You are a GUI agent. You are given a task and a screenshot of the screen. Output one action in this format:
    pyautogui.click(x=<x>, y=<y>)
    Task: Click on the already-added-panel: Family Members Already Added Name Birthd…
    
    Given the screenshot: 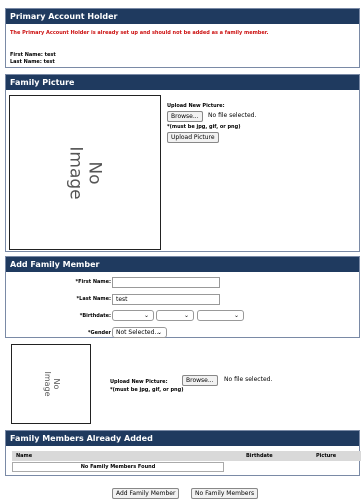 What is the action you would take?
    pyautogui.click(x=183, y=453)
    